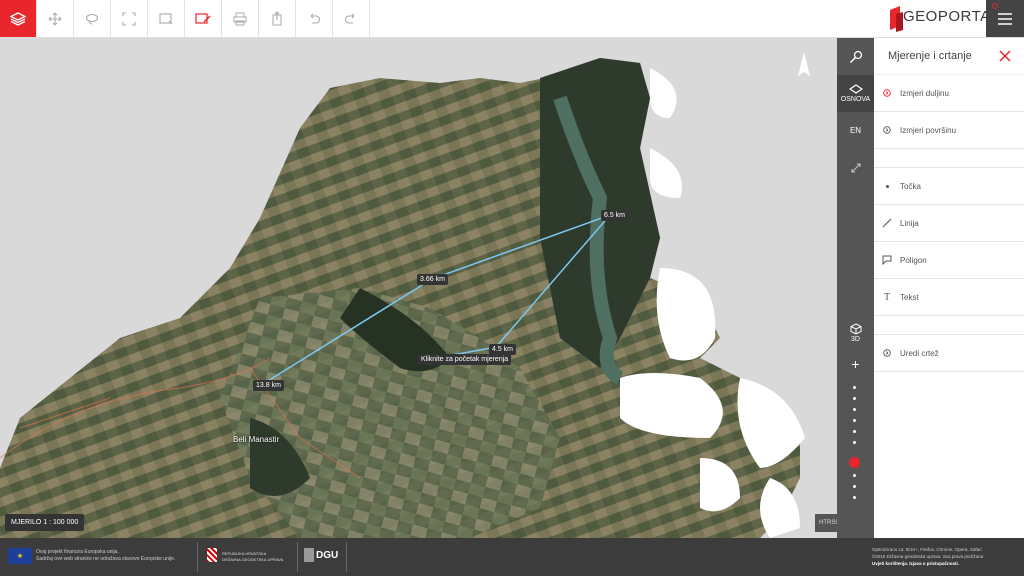 This screenshot has width=1024, height=576. What do you see at coordinates (995, 6) in the screenshot?
I see `notification-dot` at bounding box center [995, 6].